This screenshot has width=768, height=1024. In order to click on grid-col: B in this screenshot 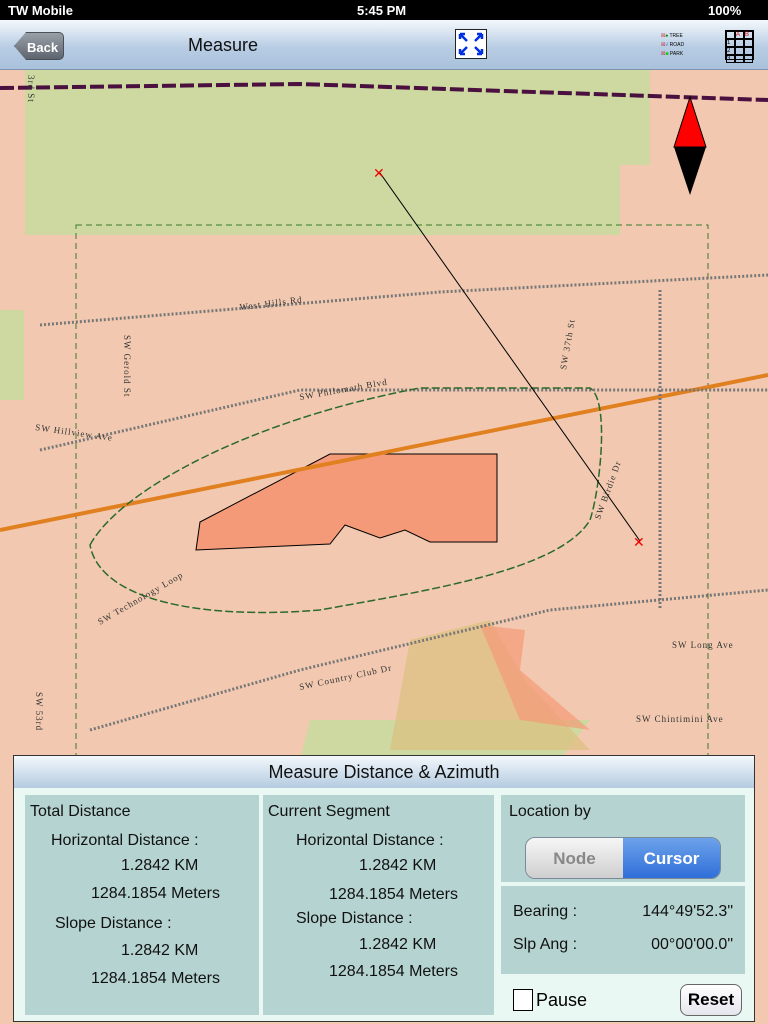, I will do `click(748, 35)`.